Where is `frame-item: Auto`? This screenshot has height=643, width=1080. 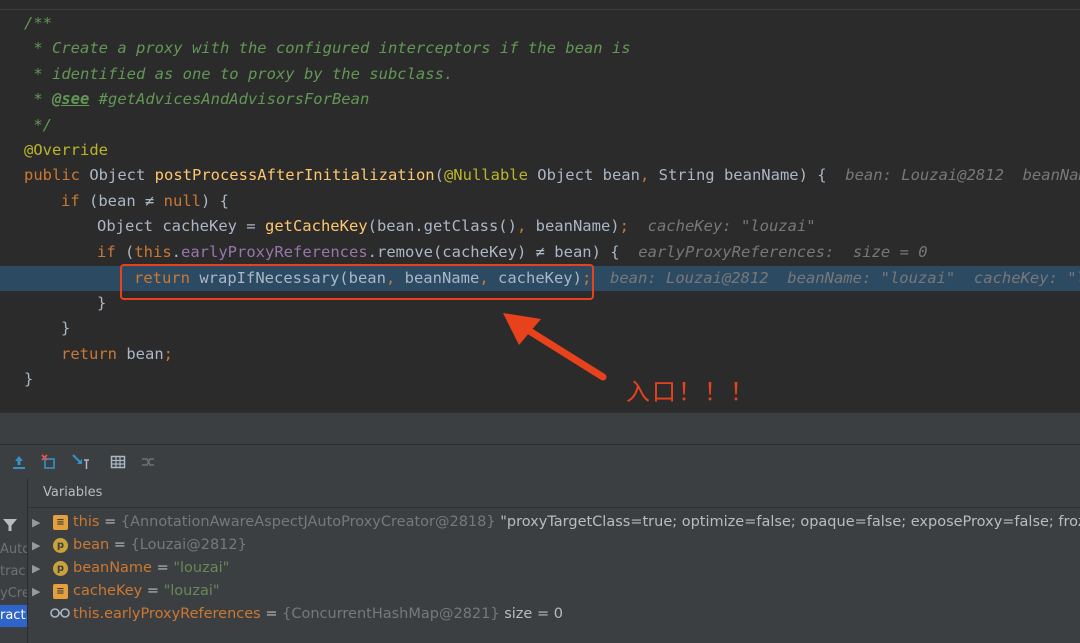
frame-item: Auto is located at coordinates (13, 550).